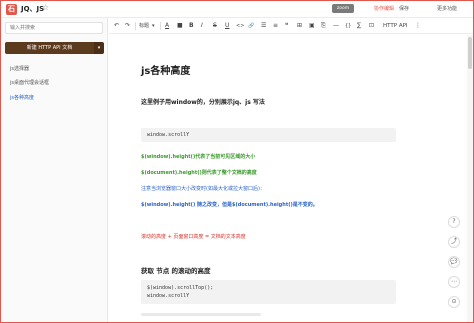 The width and height of the screenshot is (474, 323). I want to click on document-title: JQ、JS, so click(32, 9).